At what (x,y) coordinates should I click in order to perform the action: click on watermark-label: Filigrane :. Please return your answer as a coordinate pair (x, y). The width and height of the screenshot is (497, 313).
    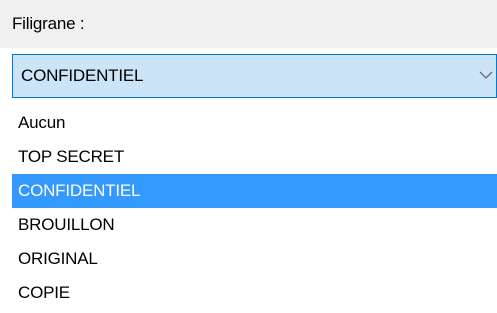
    Looking at the image, I should click on (48, 23).